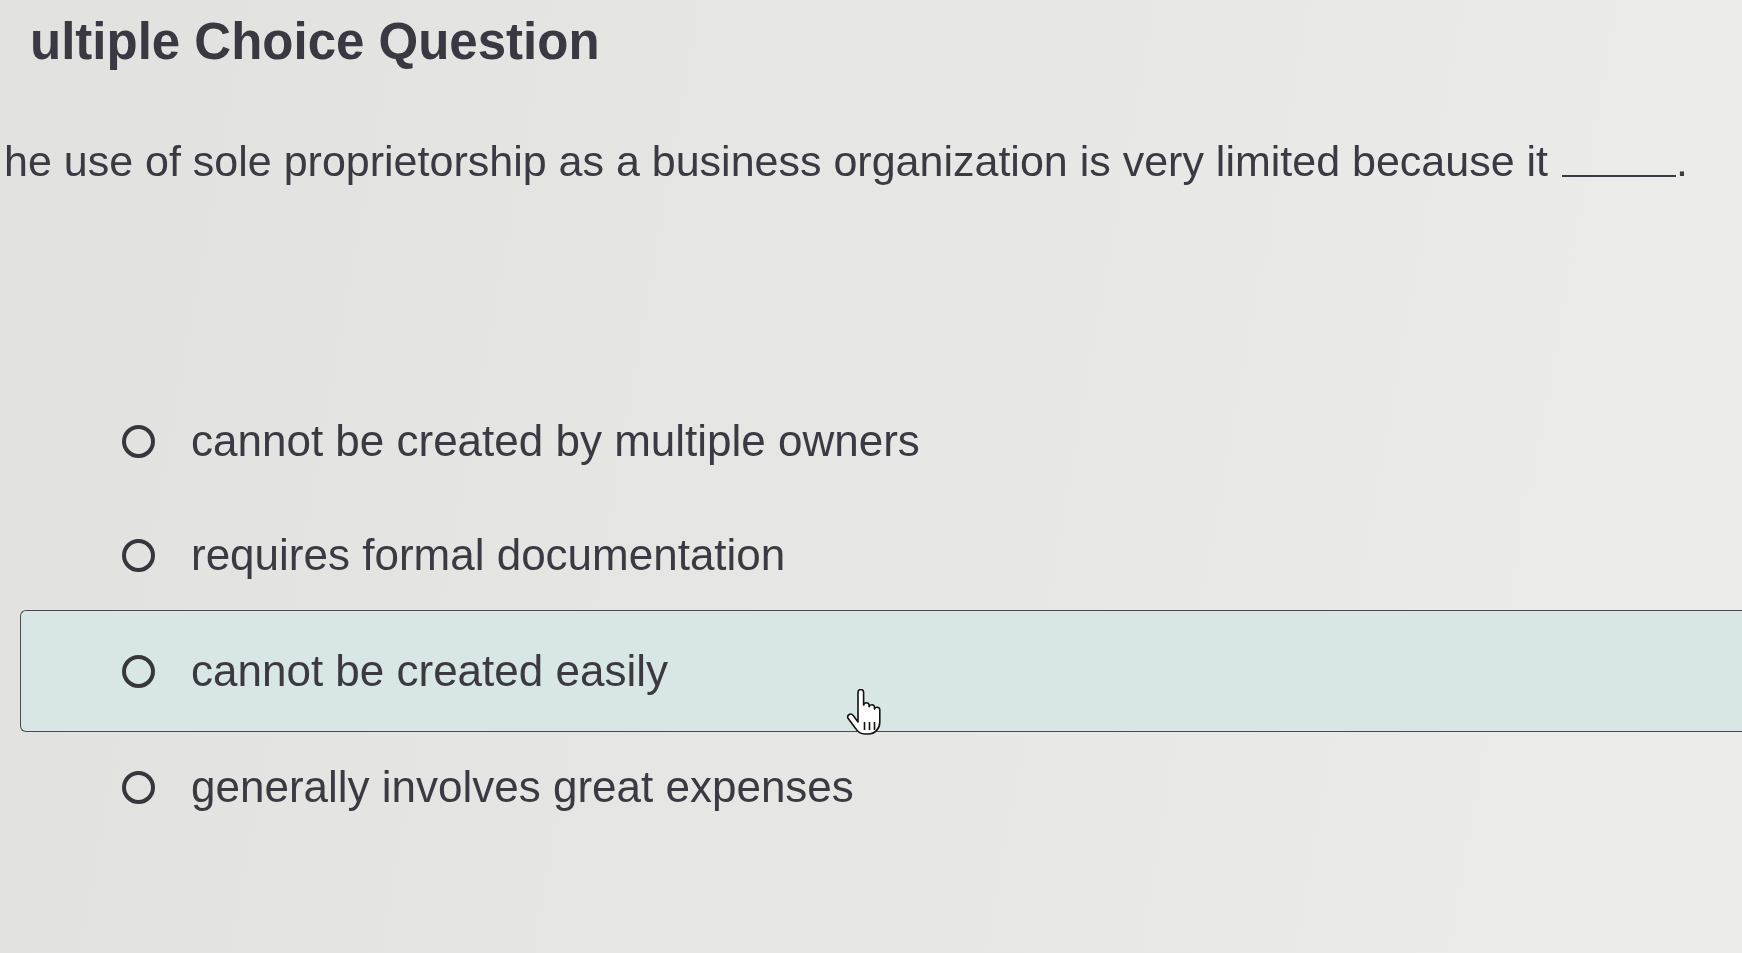 The height and width of the screenshot is (953, 1742). What do you see at coordinates (776, 161) in the screenshot?
I see `question-text: he use of sole proprietorship as a business organization is very limited because it` at bounding box center [776, 161].